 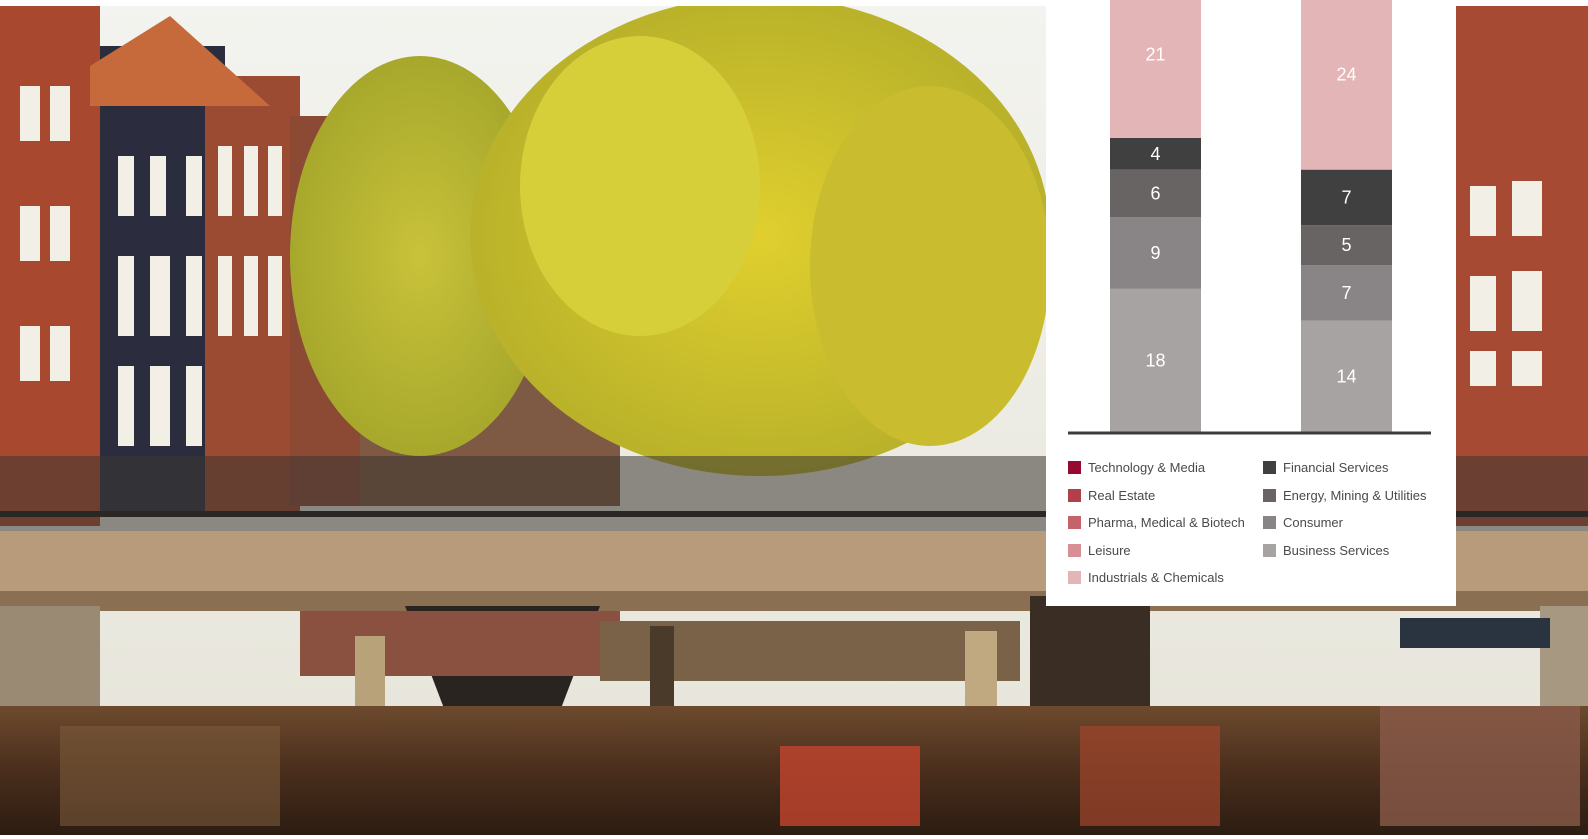 I want to click on legend-label: Energy, Mining & Utilities, so click(x=1355, y=495).